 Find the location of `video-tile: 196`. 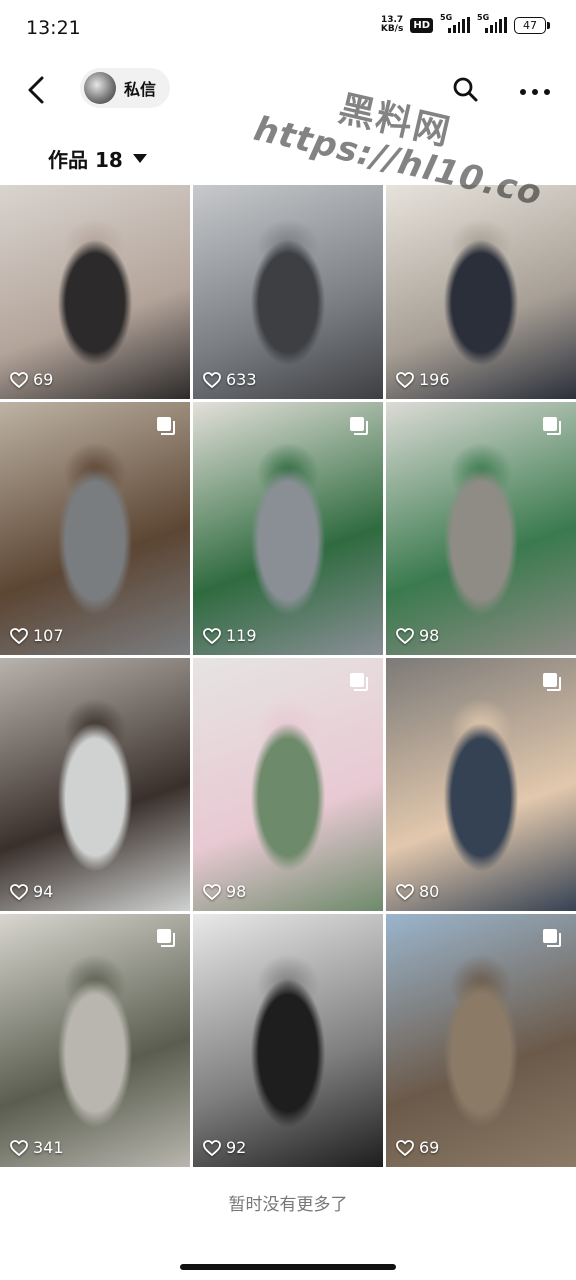

video-tile: 196 is located at coordinates (481, 292).